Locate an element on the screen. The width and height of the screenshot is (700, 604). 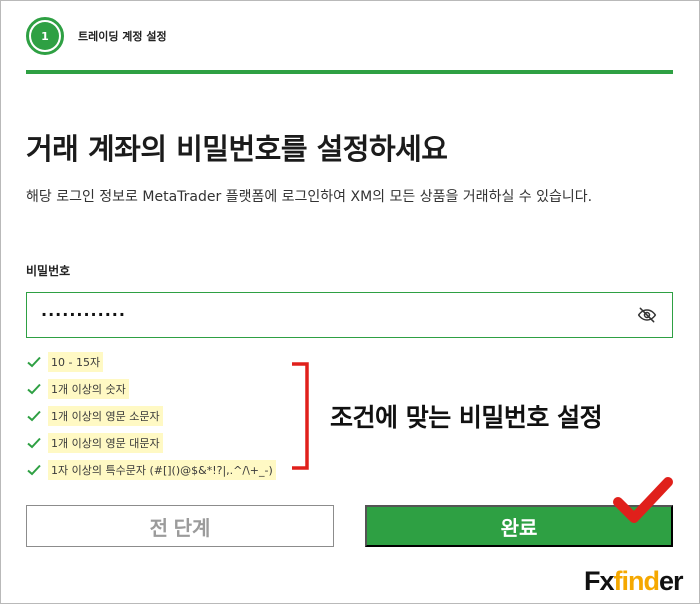
annotation-bracket is located at coordinates (300, 416).